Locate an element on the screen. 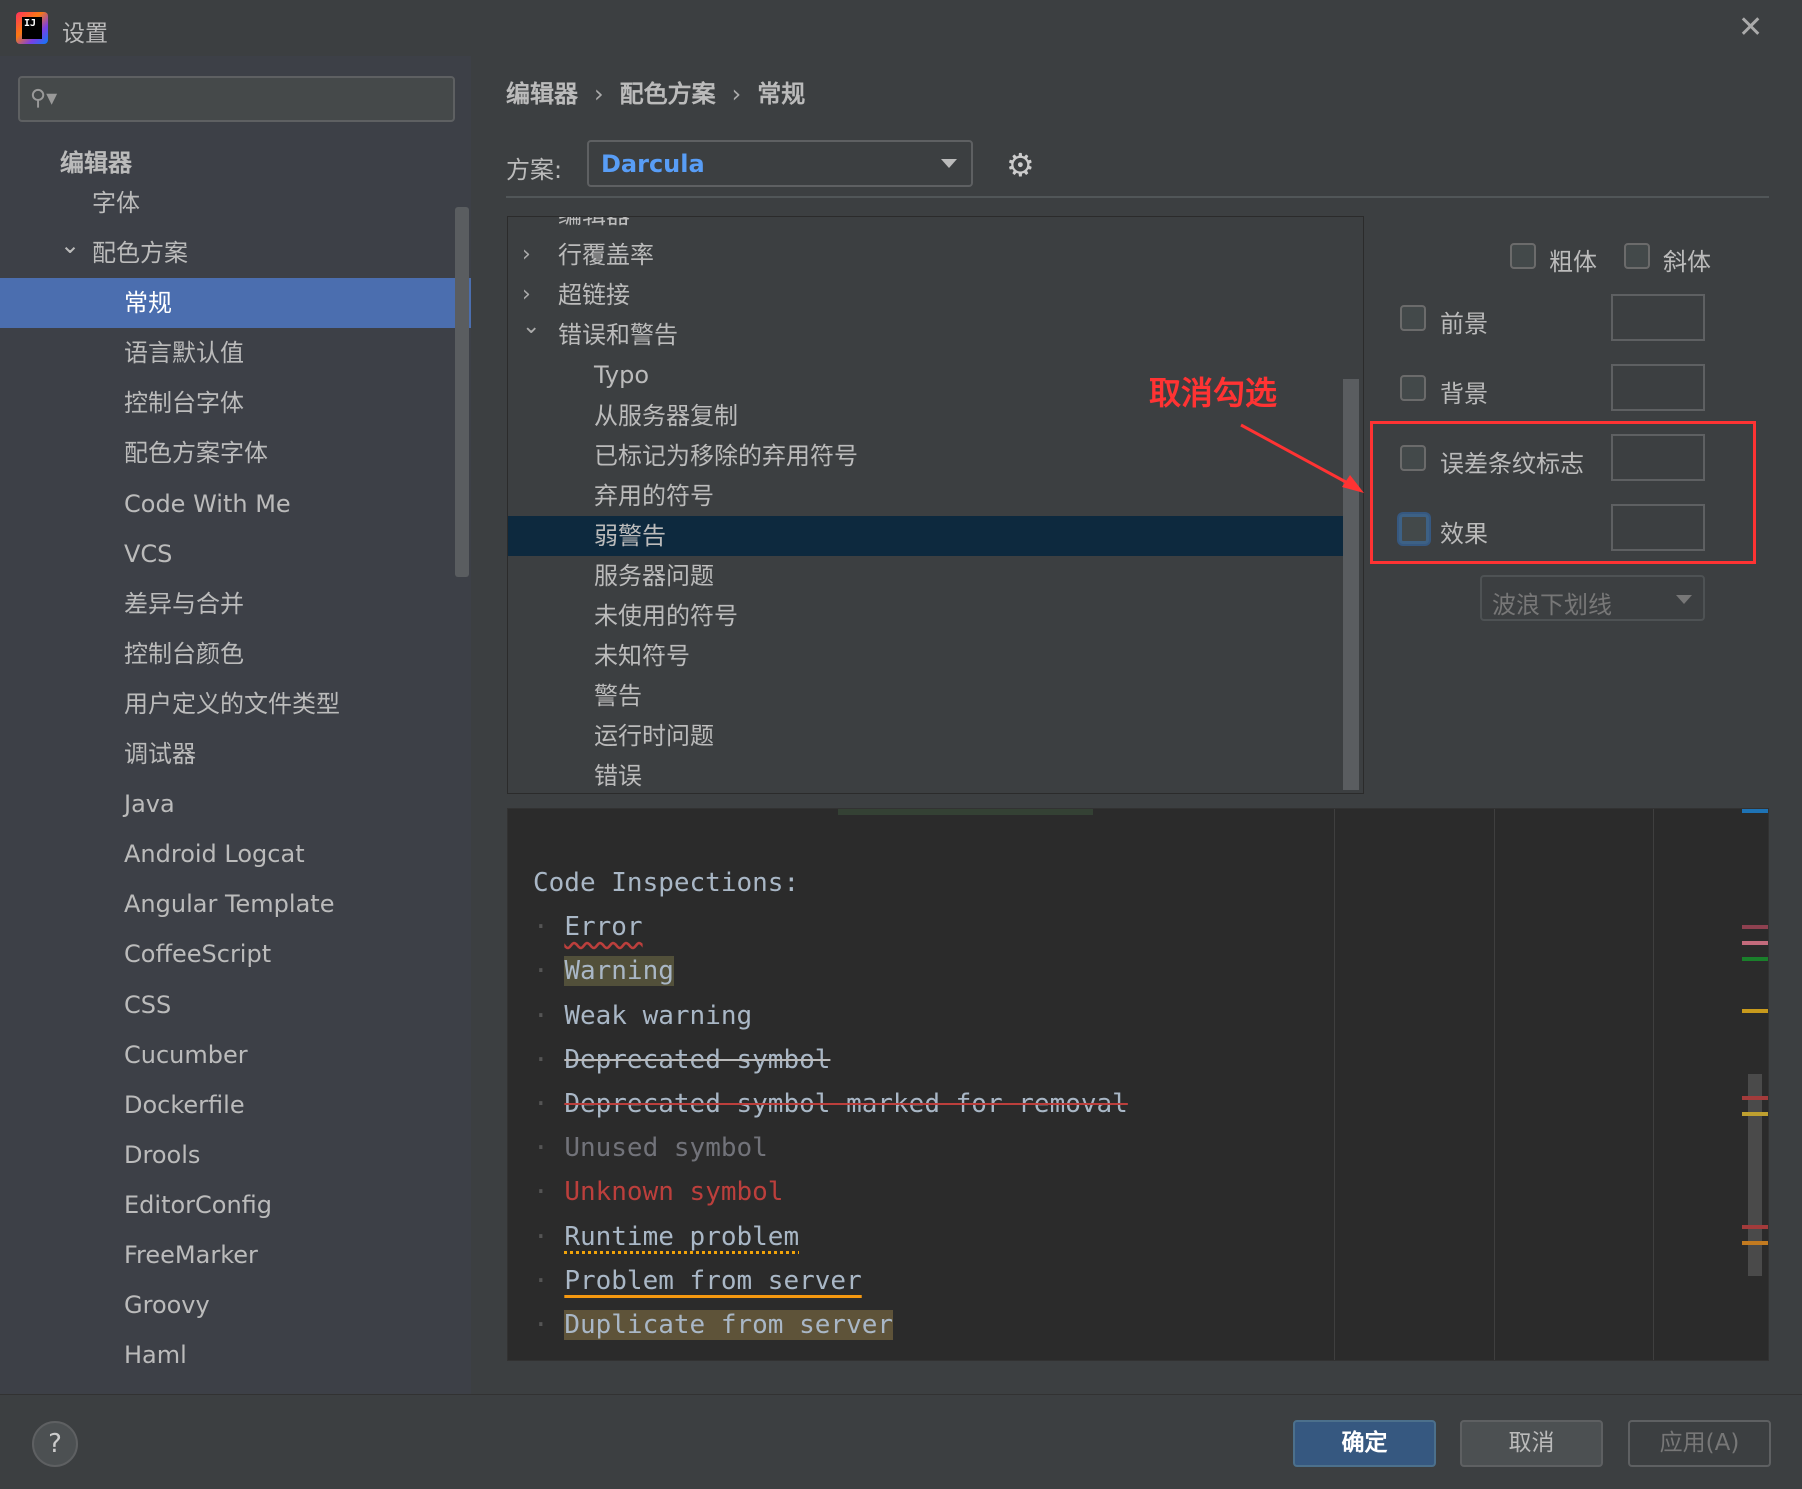 The height and width of the screenshot is (1489, 1802). scheme-label: 方案: is located at coordinates (534, 170).